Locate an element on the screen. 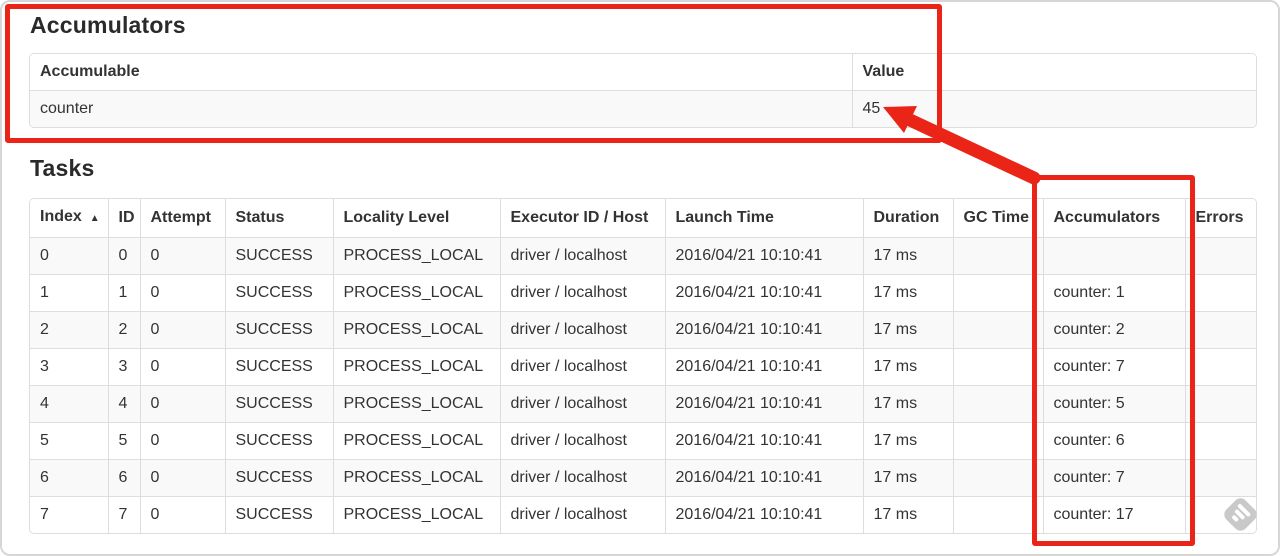  column-header-value: Value is located at coordinates (1054, 72).